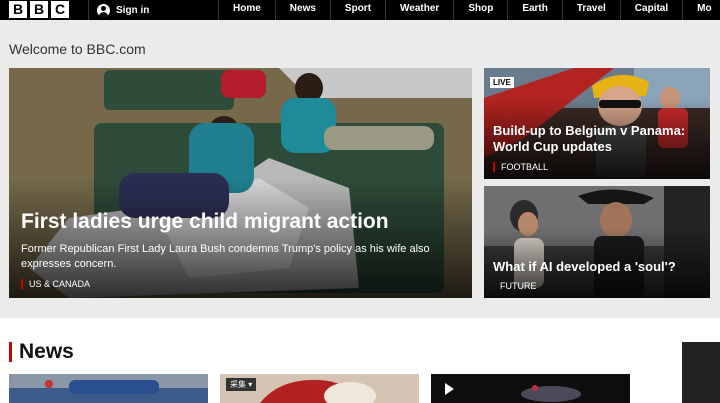 Image resolution: width=720 pixels, height=403 pixels. What do you see at coordinates (133, 10) in the screenshot?
I see `sign-in-label: Sign in` at bounding box center [133, 10].